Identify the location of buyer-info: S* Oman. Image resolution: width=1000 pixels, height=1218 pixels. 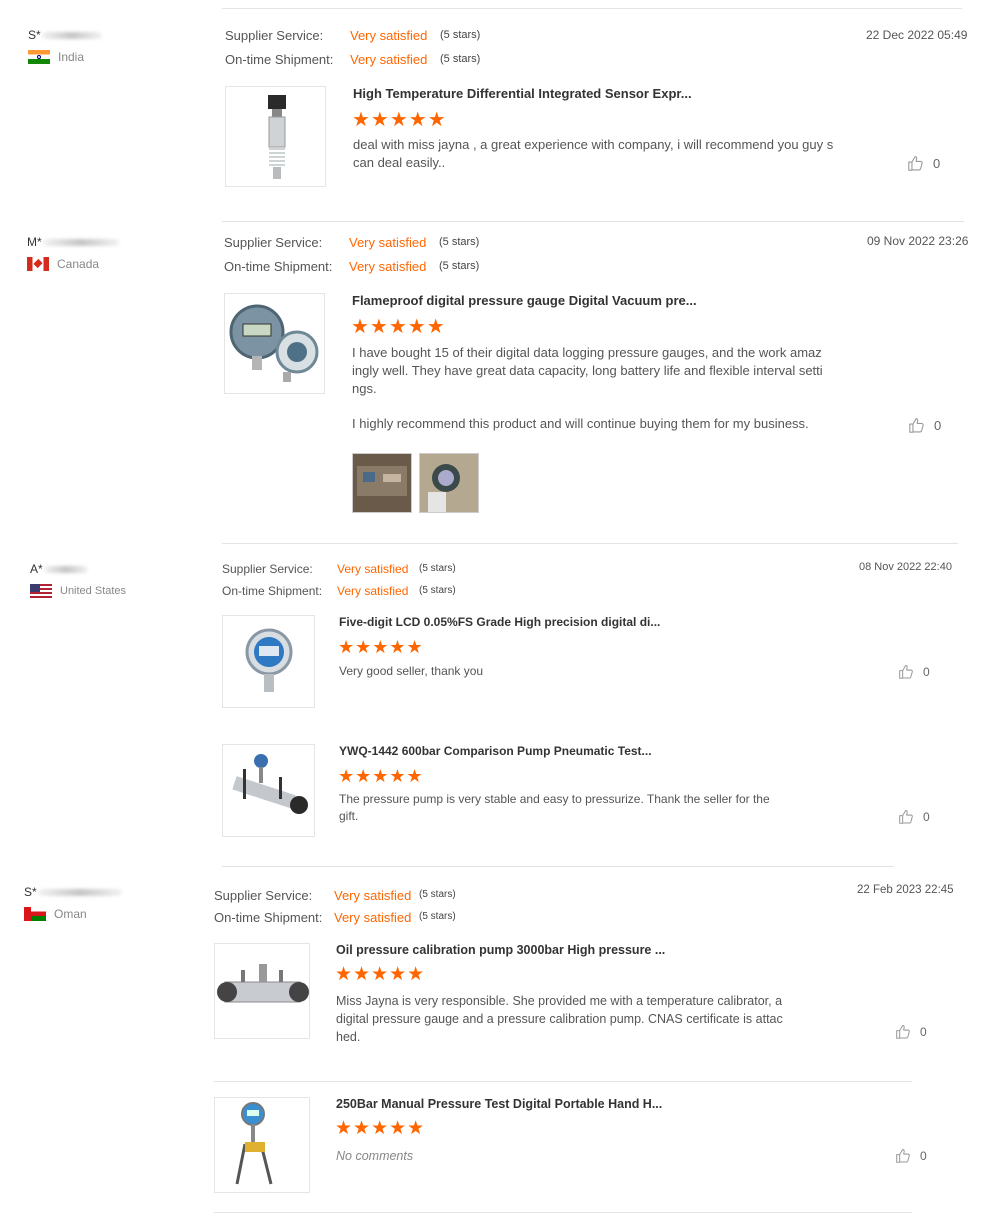
(114, 905).